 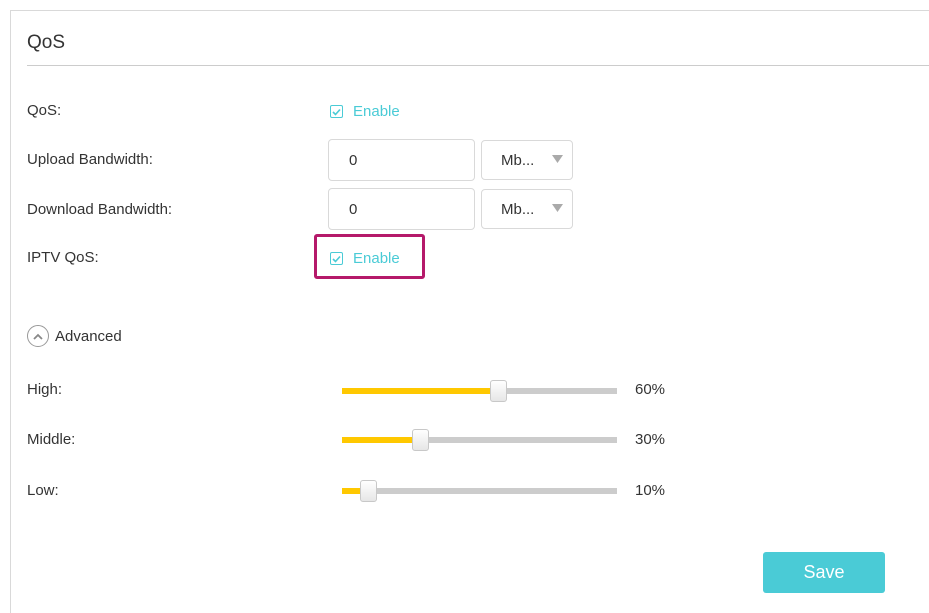 What do you see at coordinates (478, 65) in the screenshot?
I see `title-divider` at bounding box center [478, 65].